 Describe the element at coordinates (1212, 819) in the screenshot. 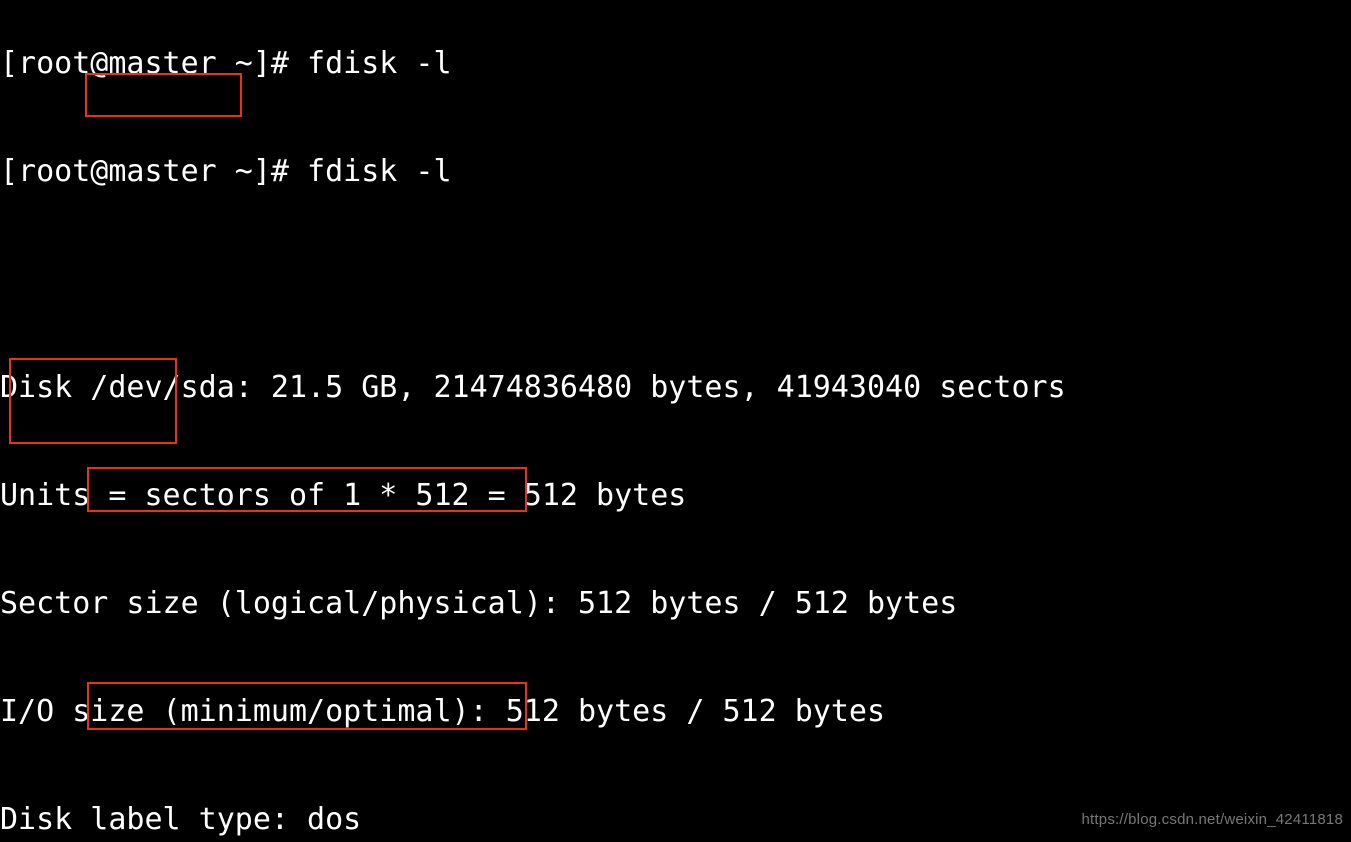

I see `watermark-url: https://blog.csdn.net/weixin_42411818` at that location.